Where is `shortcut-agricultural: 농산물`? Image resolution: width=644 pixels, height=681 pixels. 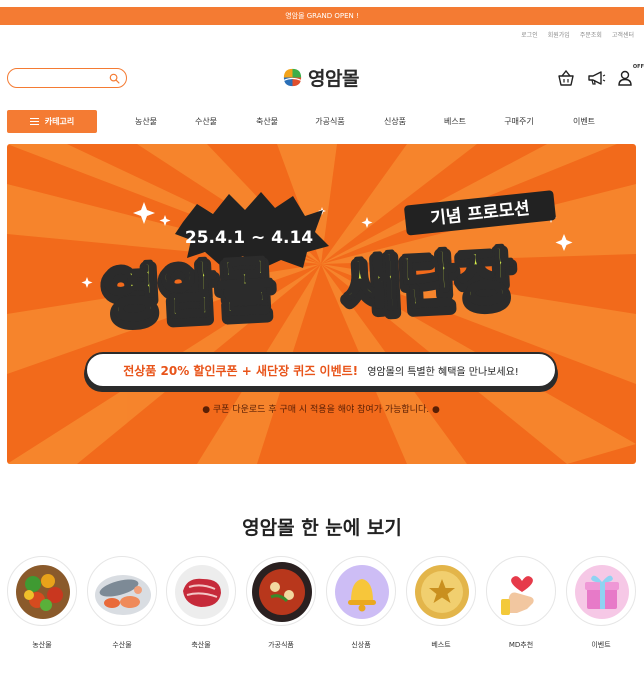
shortcut-agricultural: 농산물 is located at coordinates (42, 603).